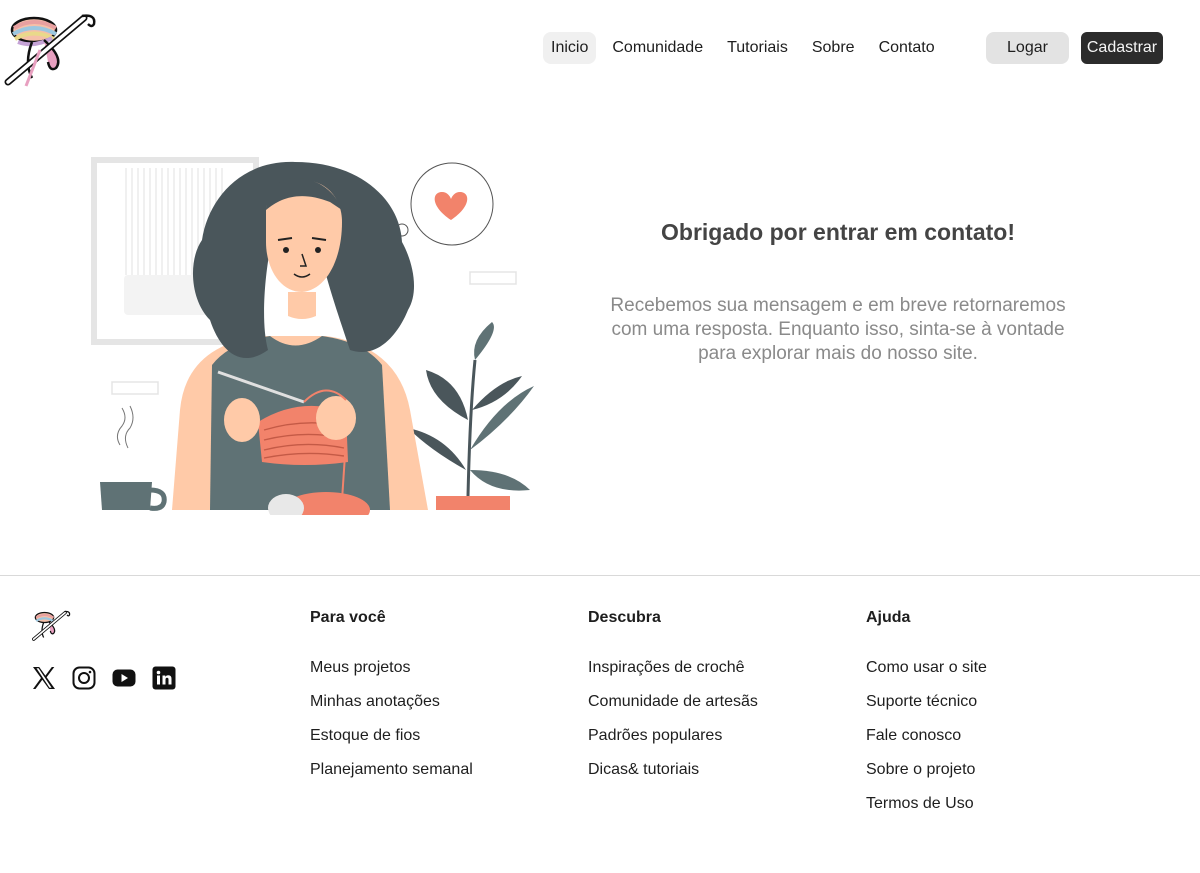 The height and width of the screenshot is (873, 1200). What do you see at coordinates (926, 770) in the screenshot?
I see `footer-link: Sobre o projeto` at bounding box center [926, 770].